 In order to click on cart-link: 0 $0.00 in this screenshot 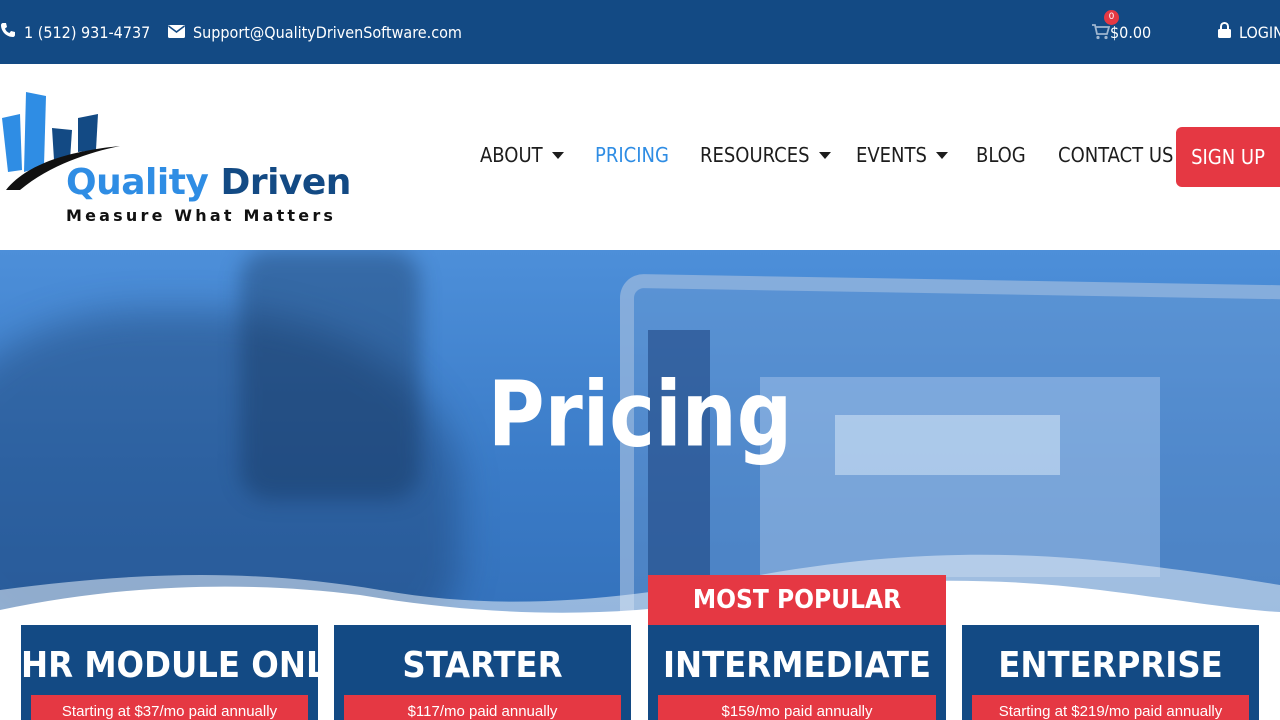, I will do `click(1121, 32)`.